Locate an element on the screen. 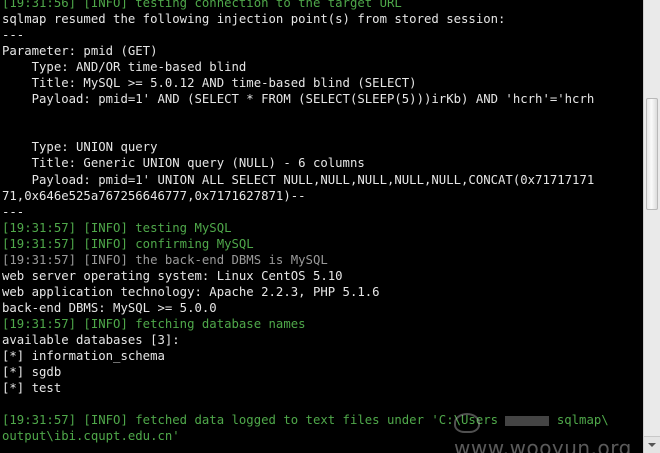 This screenshot has width=660, height=453. scrollbar-thumb is located at coordinates (652, 154).